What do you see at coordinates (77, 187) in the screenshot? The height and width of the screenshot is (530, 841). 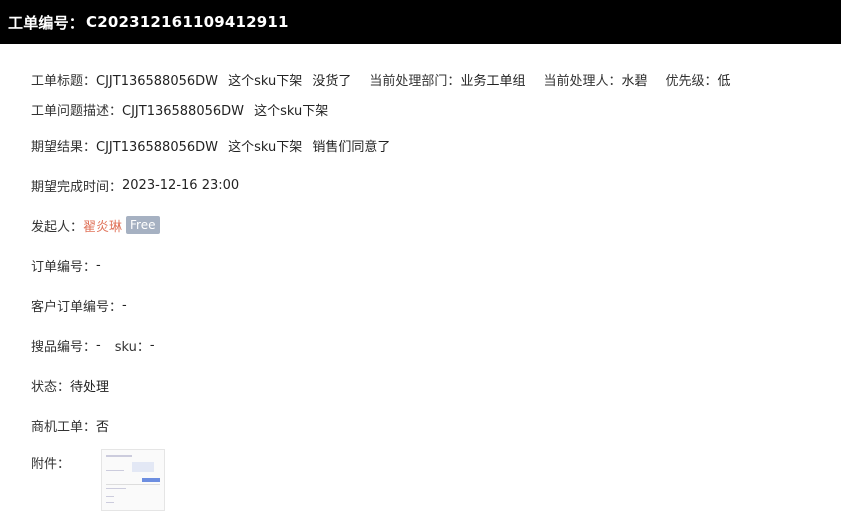 I see `expected-time-label: 期望完成时间：` at bounding box center [77, 187].